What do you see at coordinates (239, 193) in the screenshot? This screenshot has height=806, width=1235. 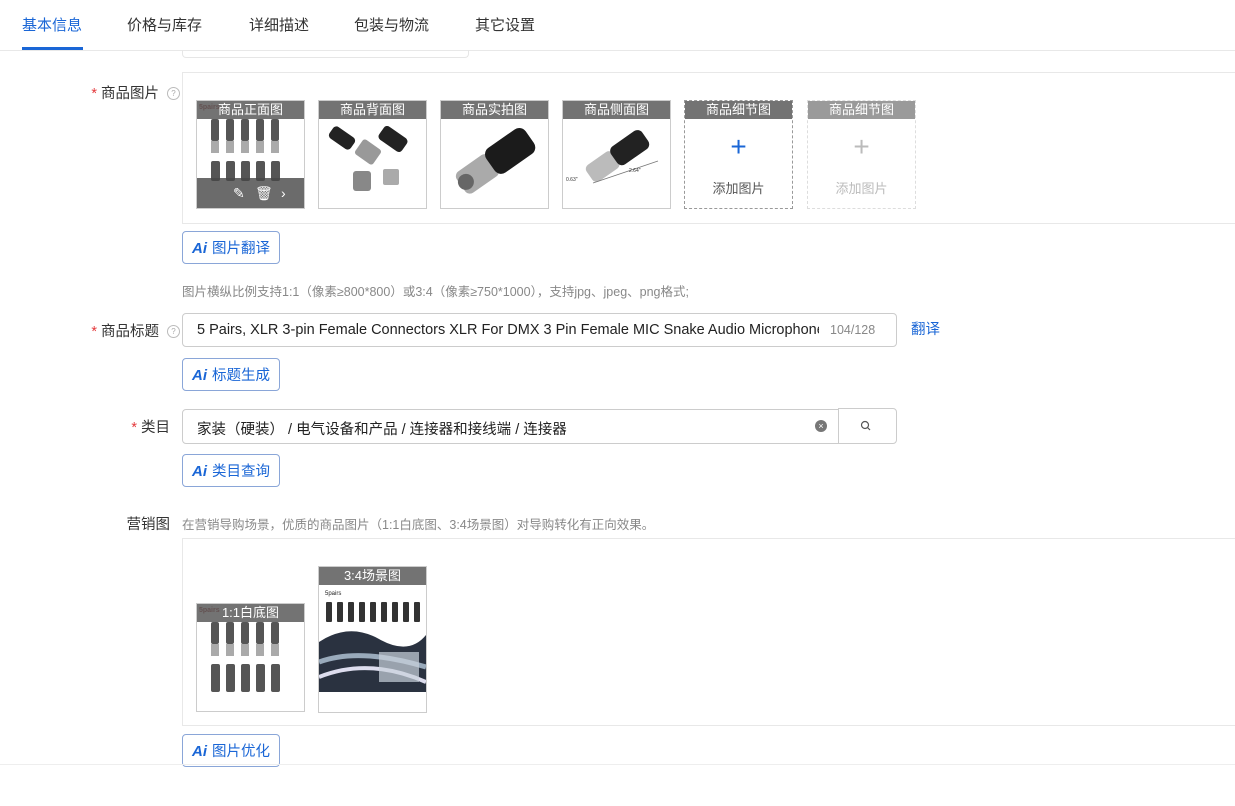 I see `edit-icon: ✎` at bounding box center [239, 193].